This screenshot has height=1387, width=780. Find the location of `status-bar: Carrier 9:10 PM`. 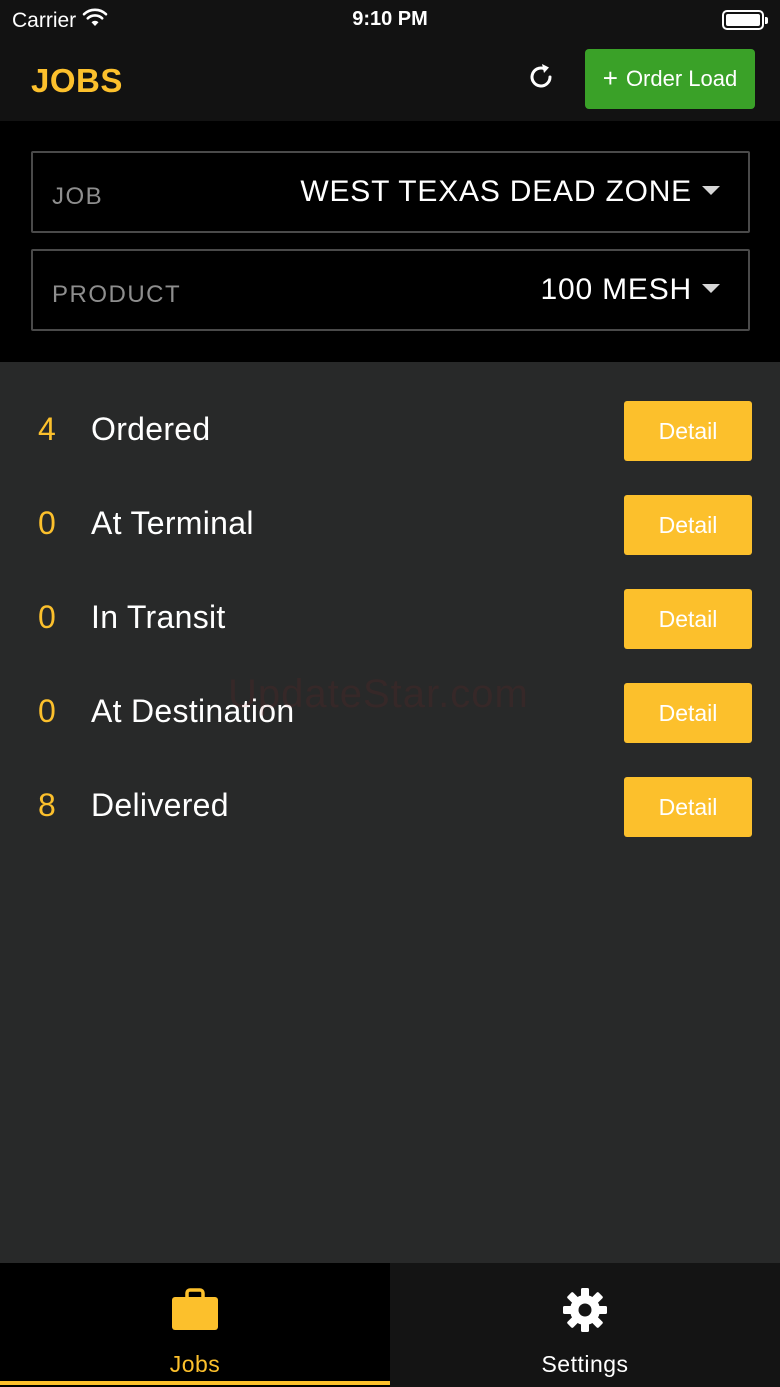

status-bar: Carrier 9:10 PM is located at coordinates (390, 20).